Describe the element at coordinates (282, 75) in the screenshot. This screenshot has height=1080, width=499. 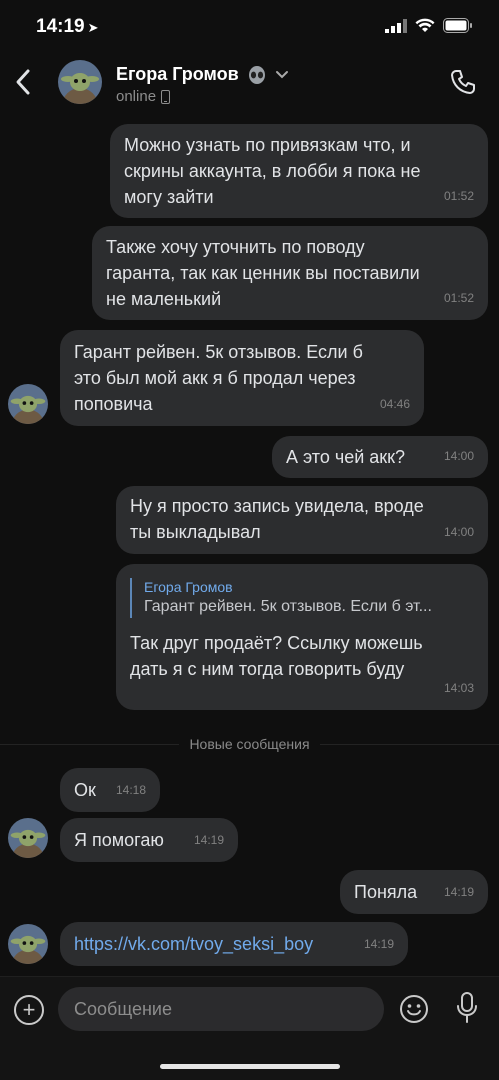
I see `chevron-down-icon` at that location.